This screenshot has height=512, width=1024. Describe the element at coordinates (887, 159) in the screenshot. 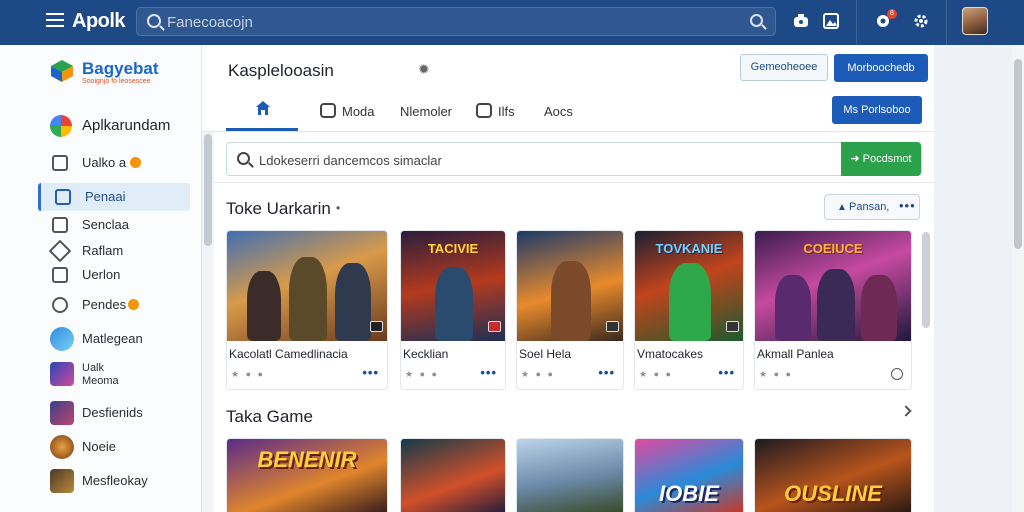

I see `search-button-label: Pocdsmot` at that location.